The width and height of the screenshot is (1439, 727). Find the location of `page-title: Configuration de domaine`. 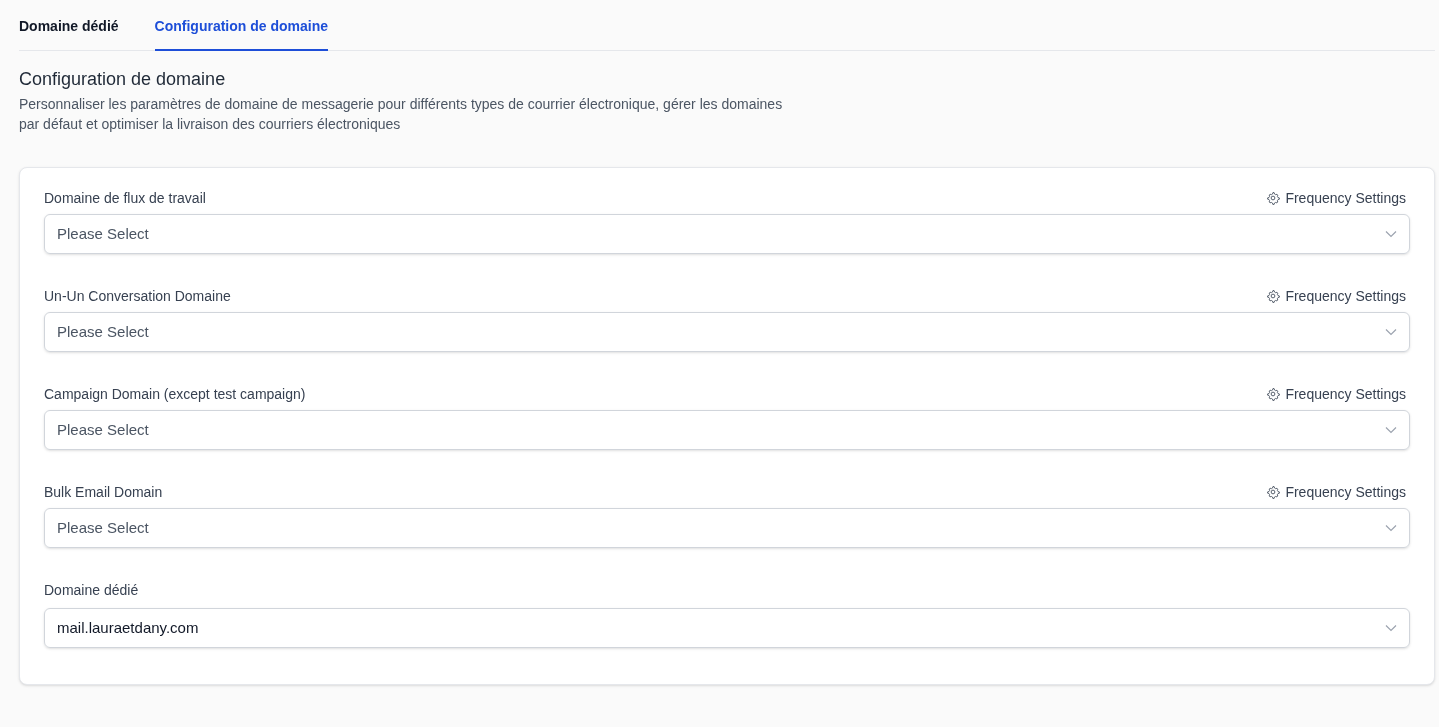

page-title: Configuration de domaine is located at coordinates (123, 79).